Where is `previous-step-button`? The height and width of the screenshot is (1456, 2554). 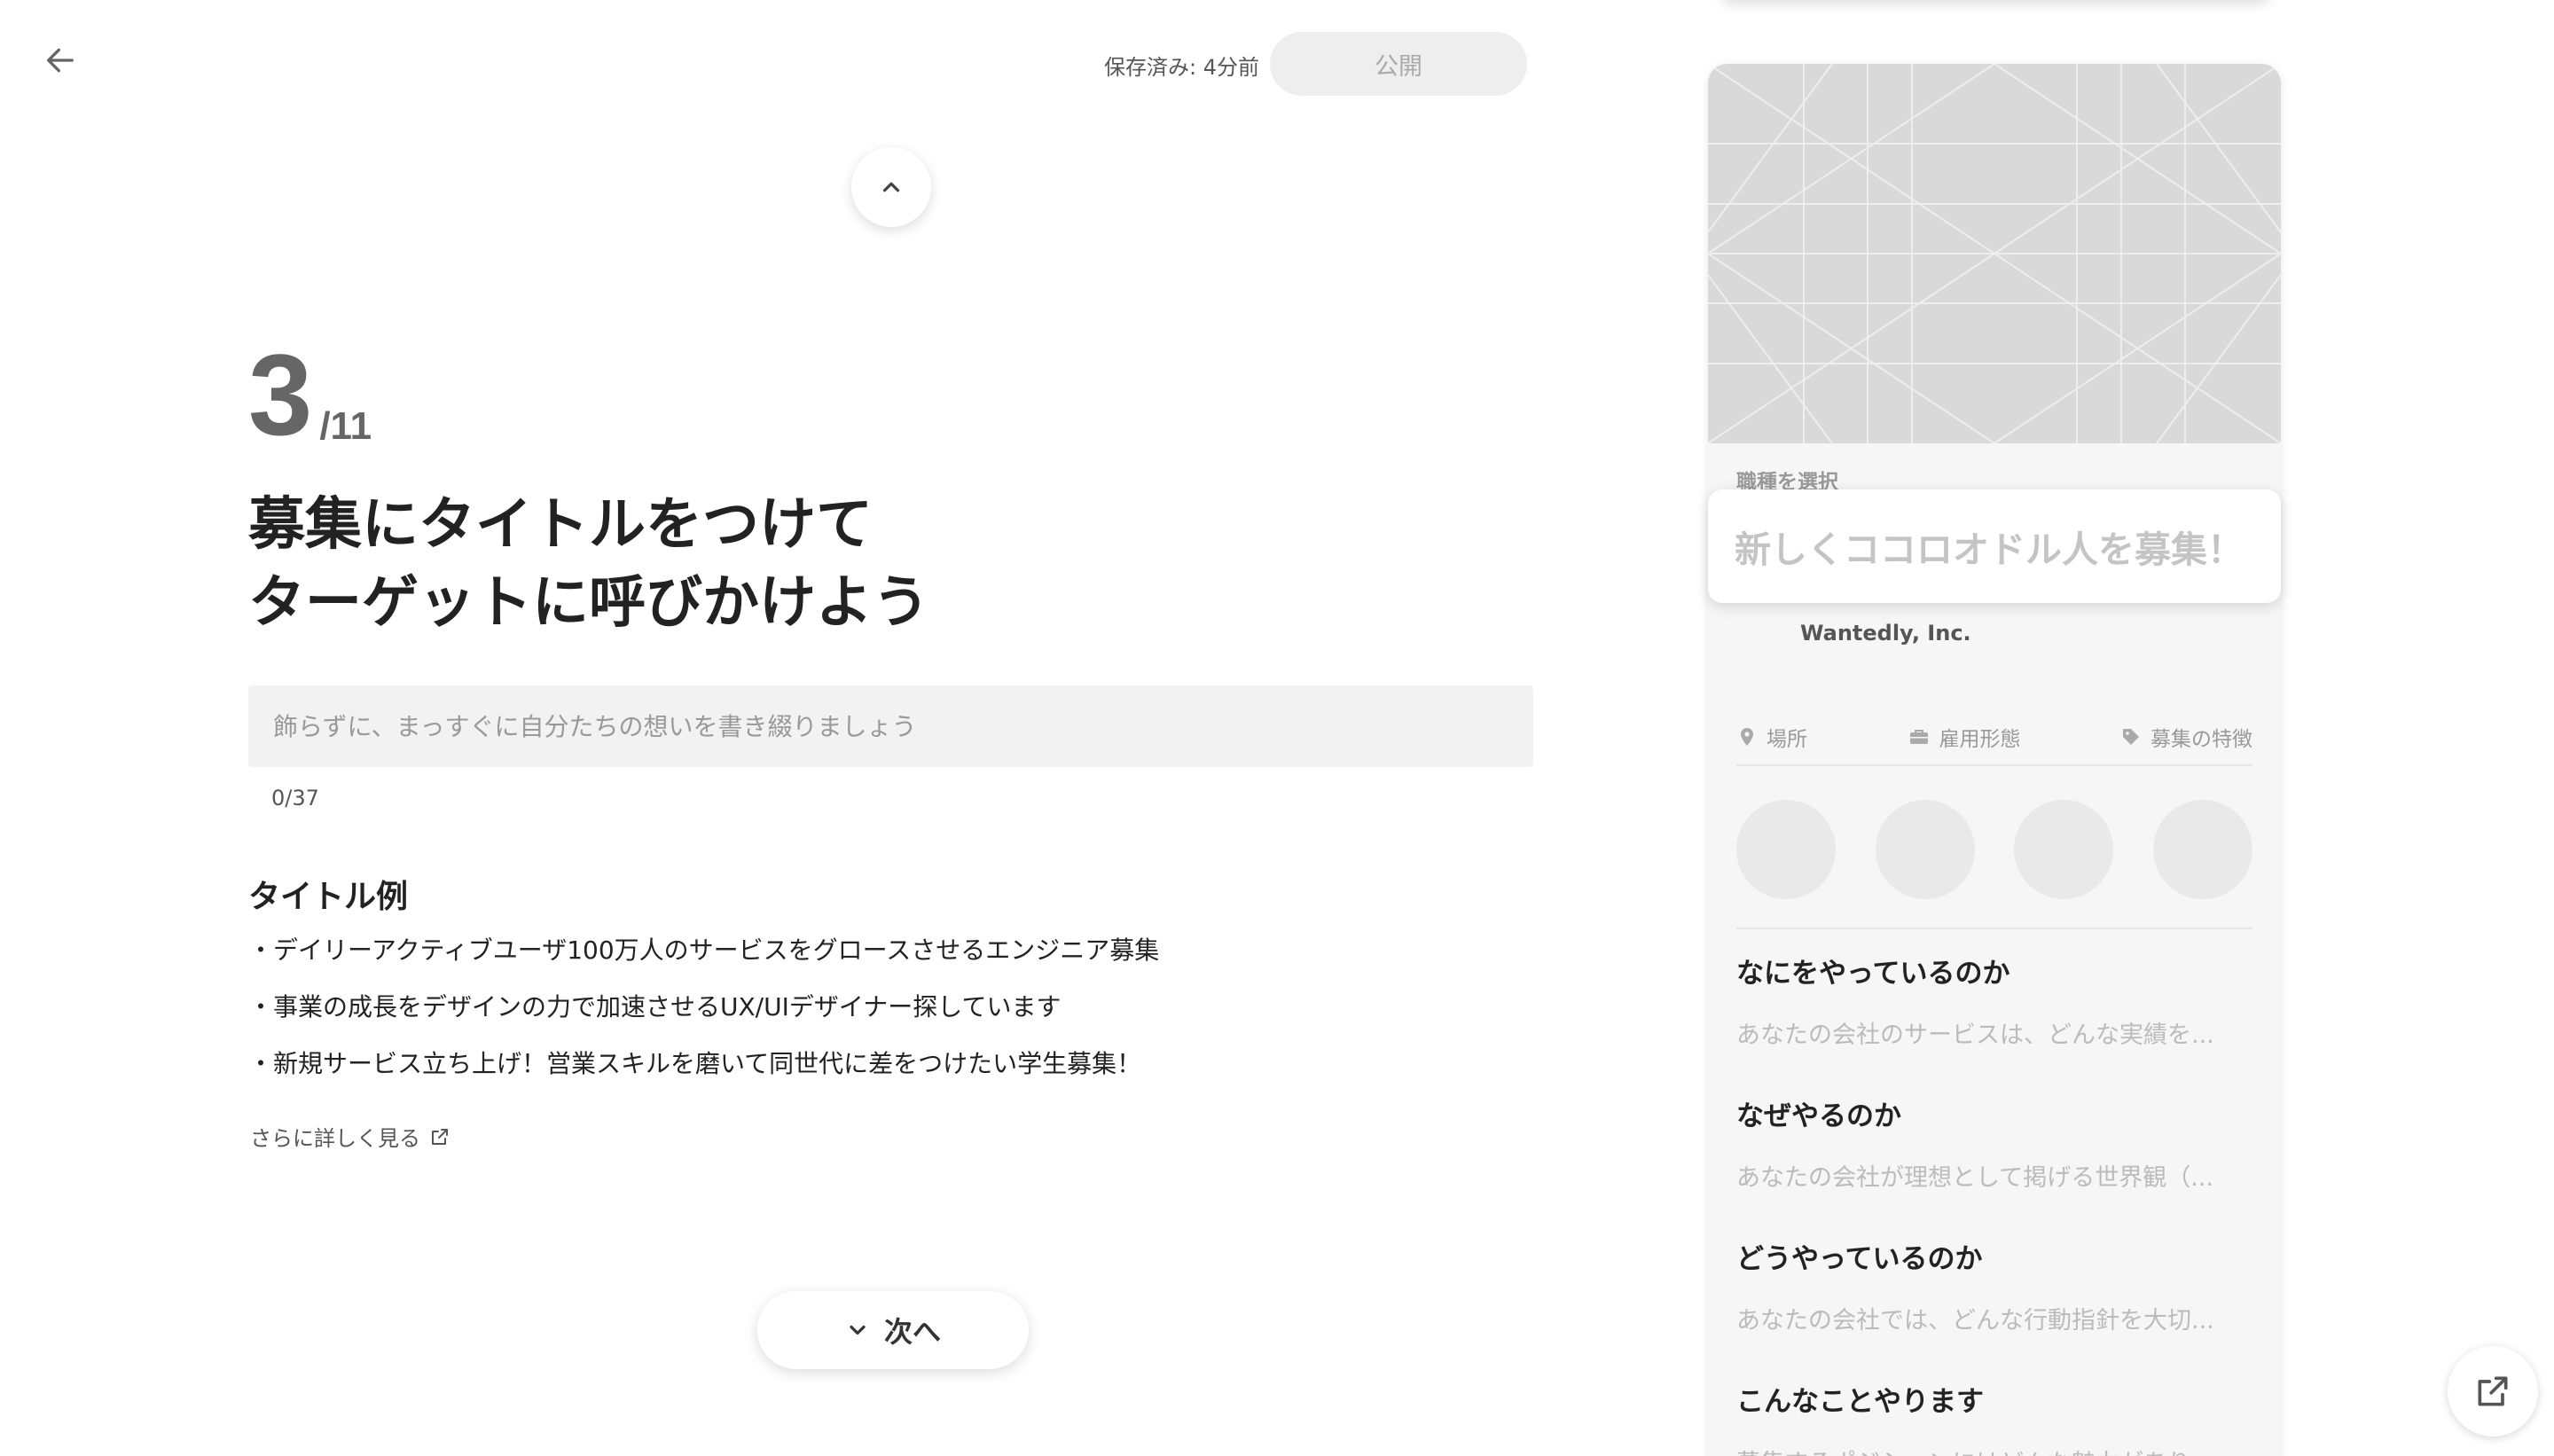 previous-step-button is located at coordinates (891, 187).